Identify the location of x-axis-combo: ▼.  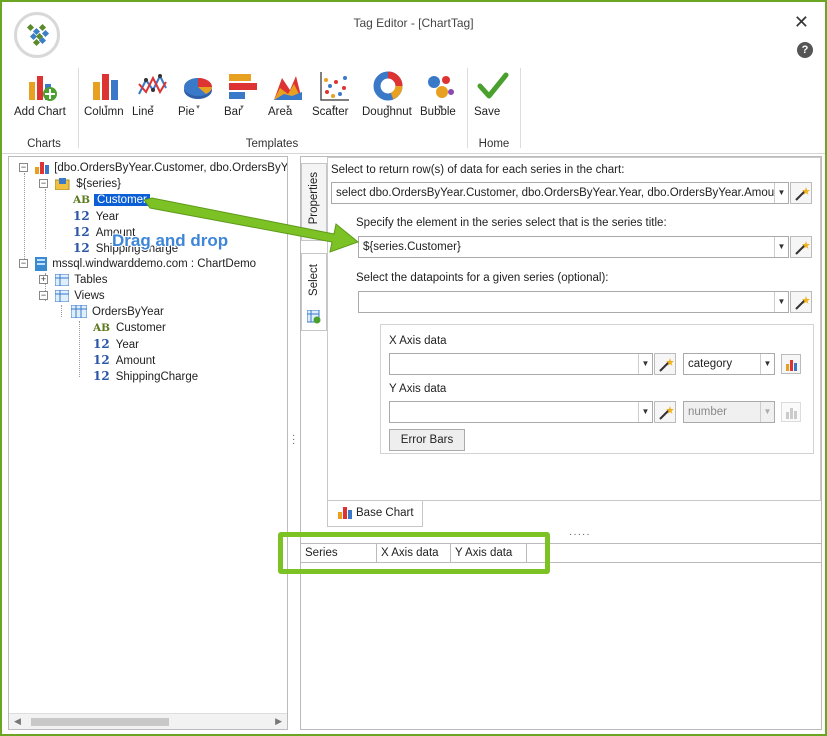
(521, 364).